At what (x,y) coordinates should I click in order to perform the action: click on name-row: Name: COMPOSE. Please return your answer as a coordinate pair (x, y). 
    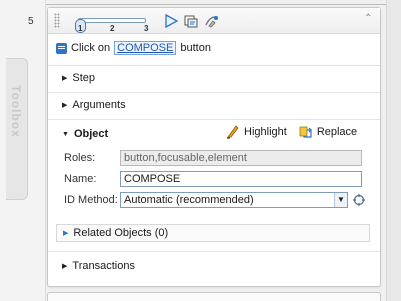
    Looking at the image, I should click on (213, 179).